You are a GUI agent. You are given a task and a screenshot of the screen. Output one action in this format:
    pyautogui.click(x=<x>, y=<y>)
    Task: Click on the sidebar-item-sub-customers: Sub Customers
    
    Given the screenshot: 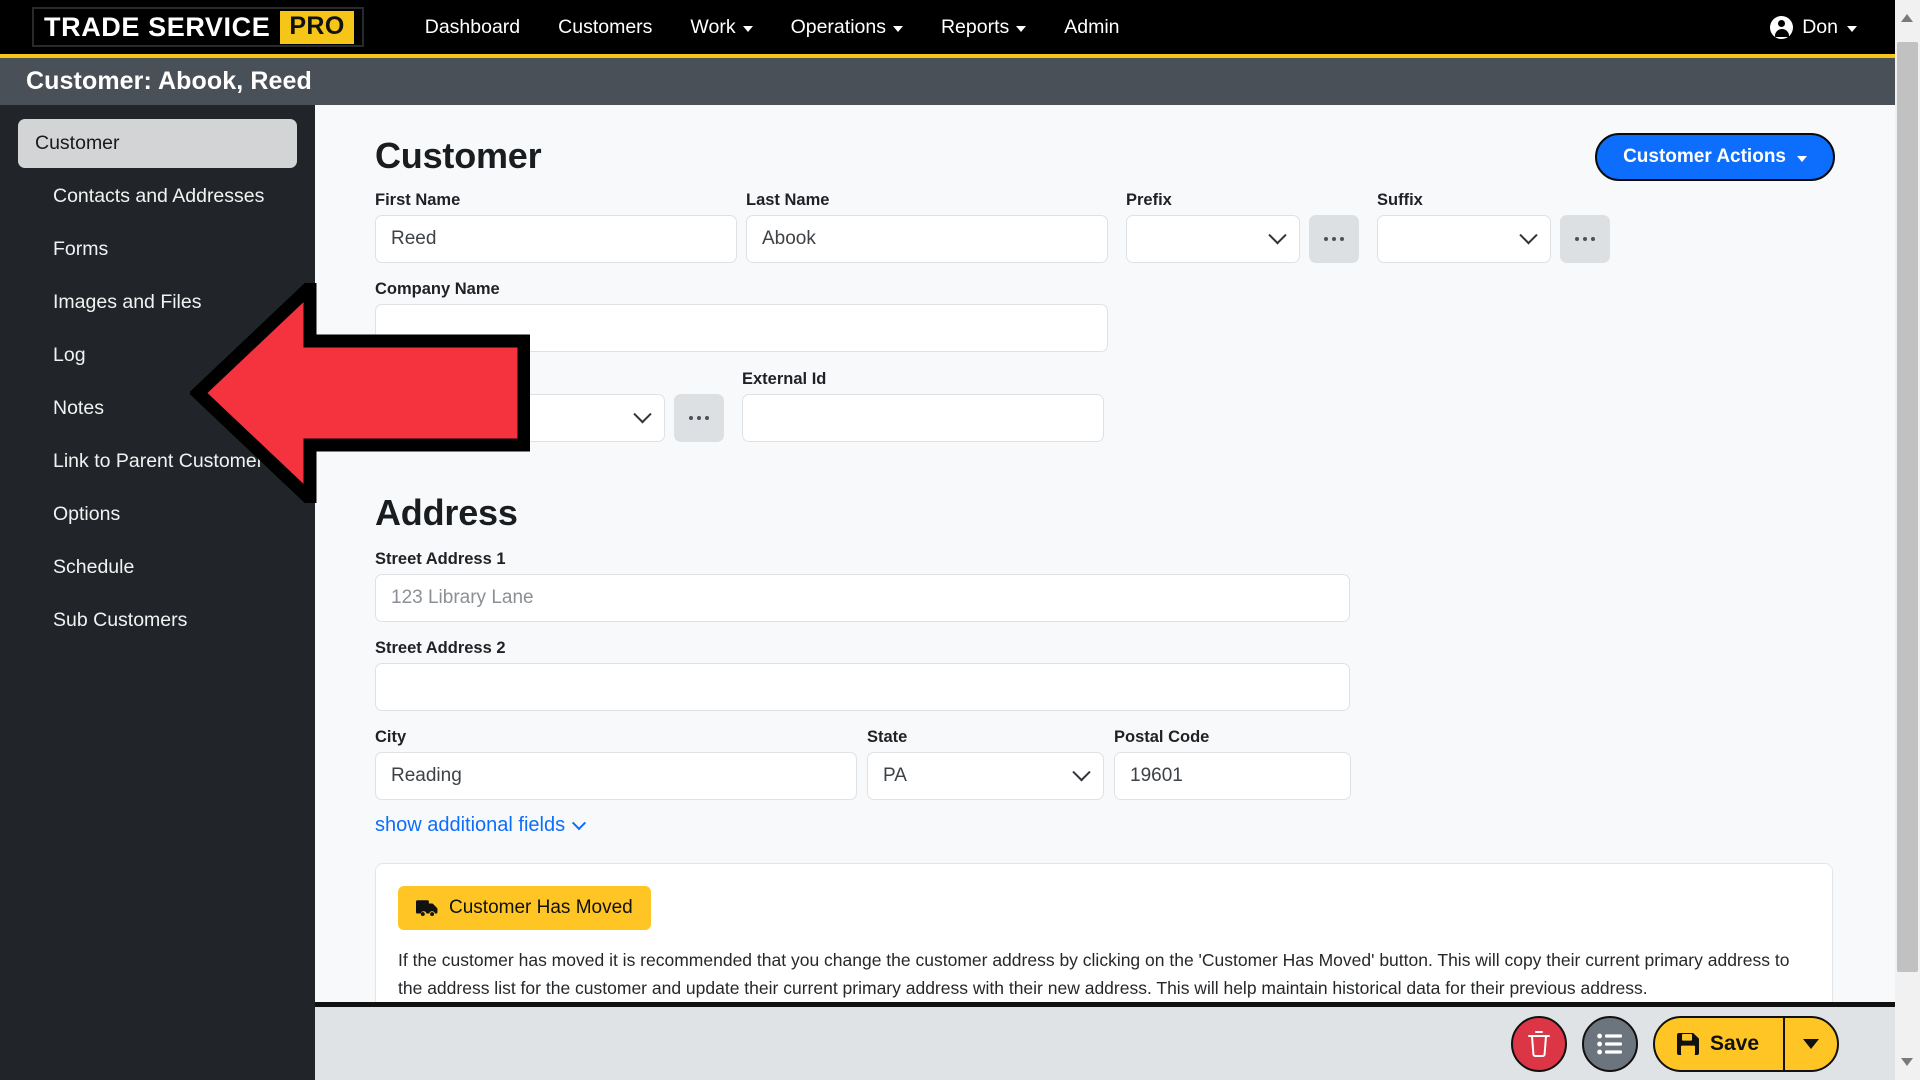 What is the action you would take?
    pyautogui.click(x=157, y=620)
    